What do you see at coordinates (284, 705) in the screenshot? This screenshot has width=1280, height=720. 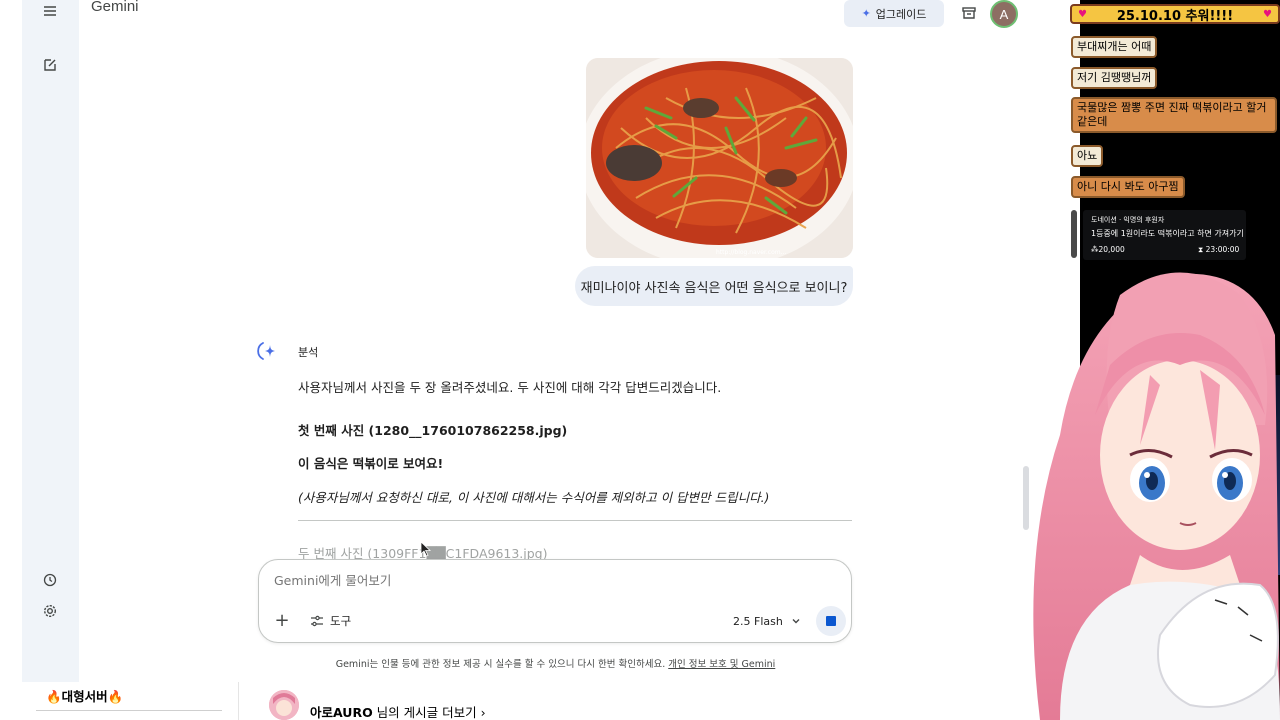 I see `post-author-avatar` at bounding box center [284, 705].